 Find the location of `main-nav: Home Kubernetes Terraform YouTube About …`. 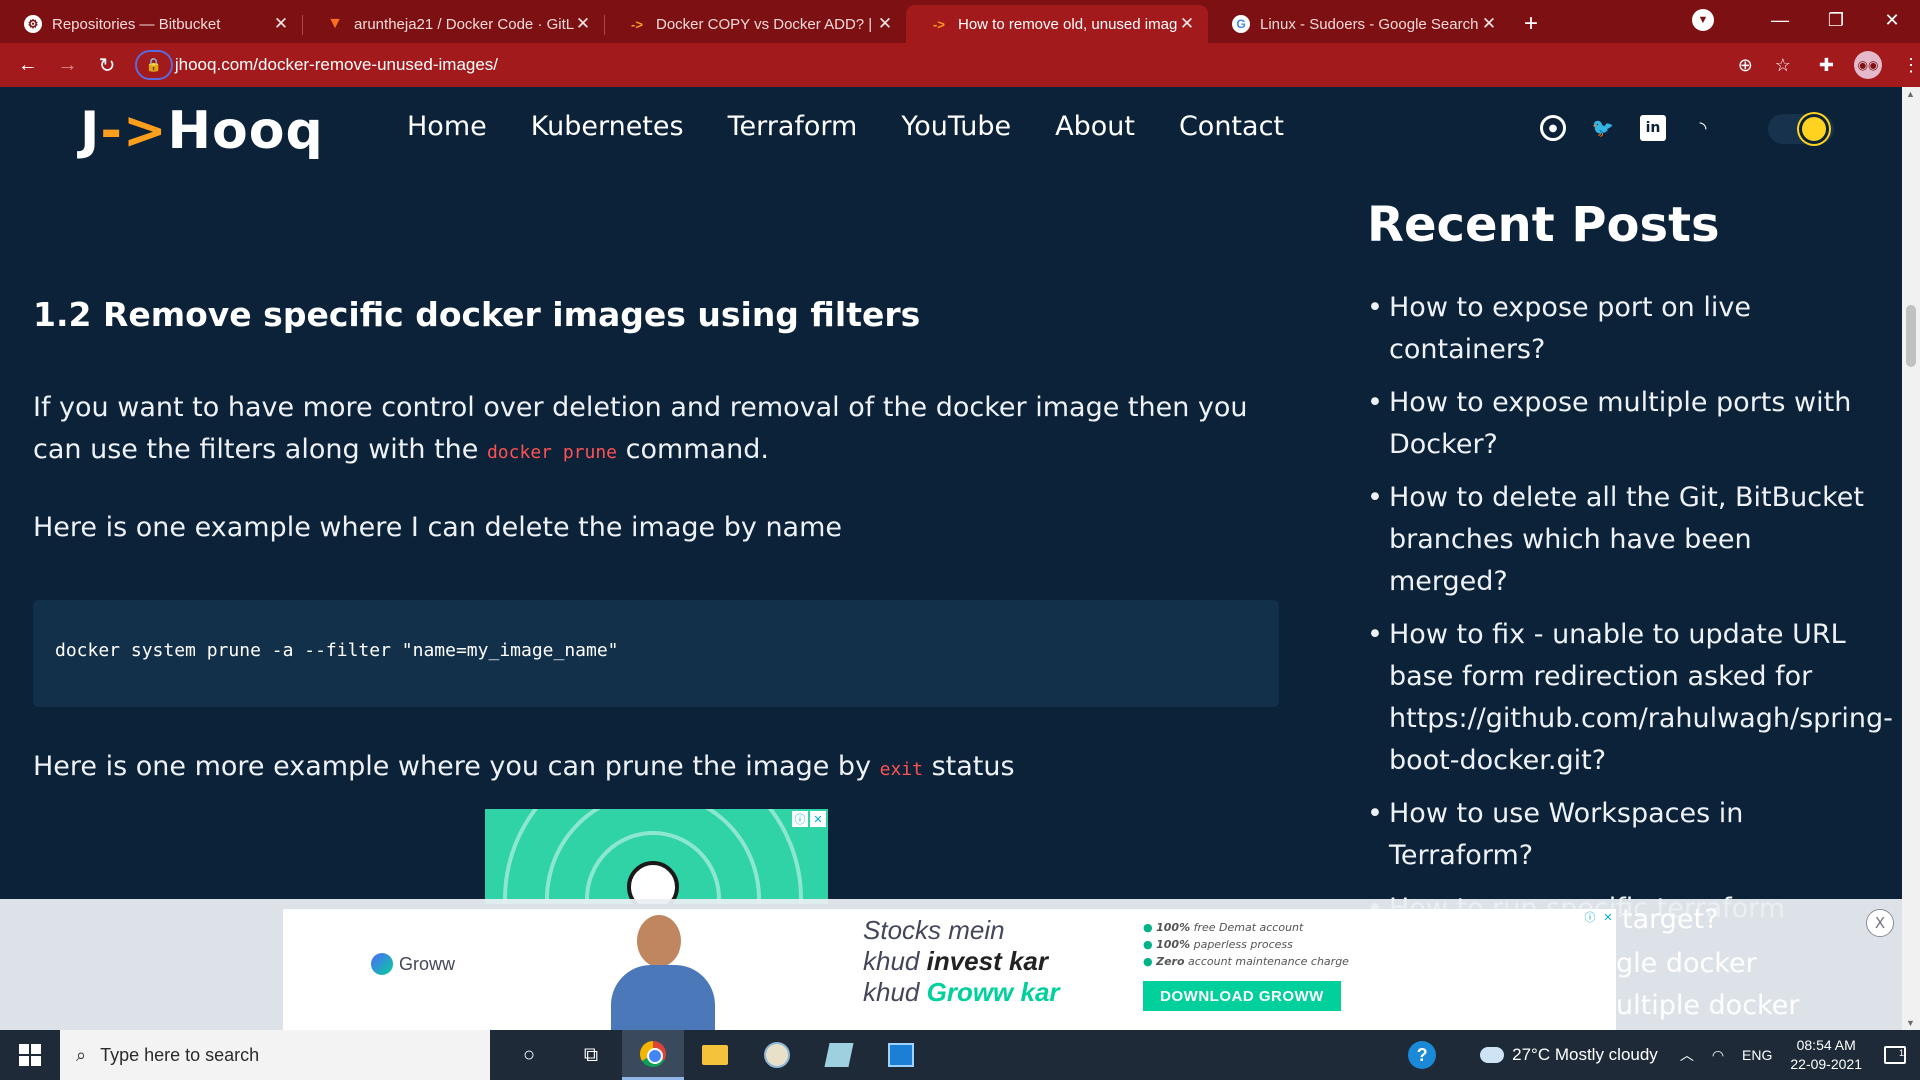

main-nav: Home Kubernetes Terraform YouTube About … is located at coordinates (845, 126).